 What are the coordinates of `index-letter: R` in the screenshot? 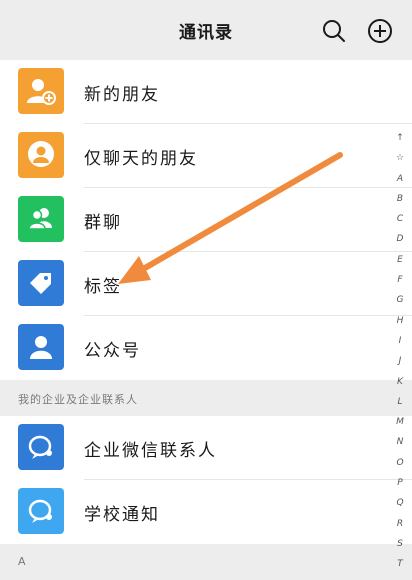 It's located at (400, 524).